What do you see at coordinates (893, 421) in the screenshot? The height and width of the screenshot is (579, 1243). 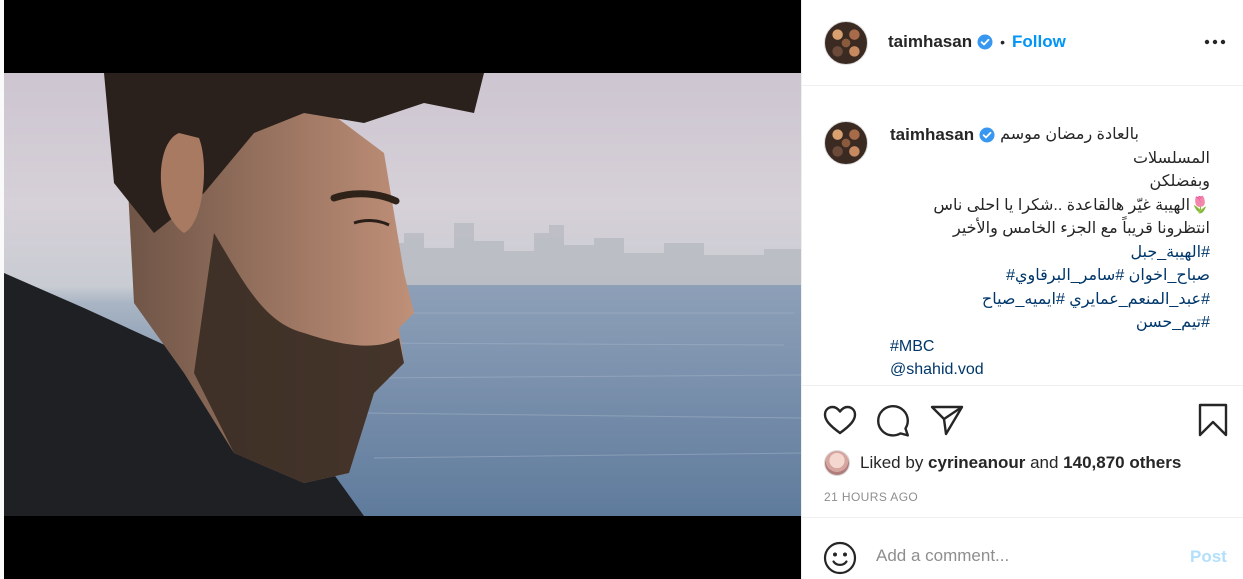 I see `comment-icon` at bounding box center [893, 421].